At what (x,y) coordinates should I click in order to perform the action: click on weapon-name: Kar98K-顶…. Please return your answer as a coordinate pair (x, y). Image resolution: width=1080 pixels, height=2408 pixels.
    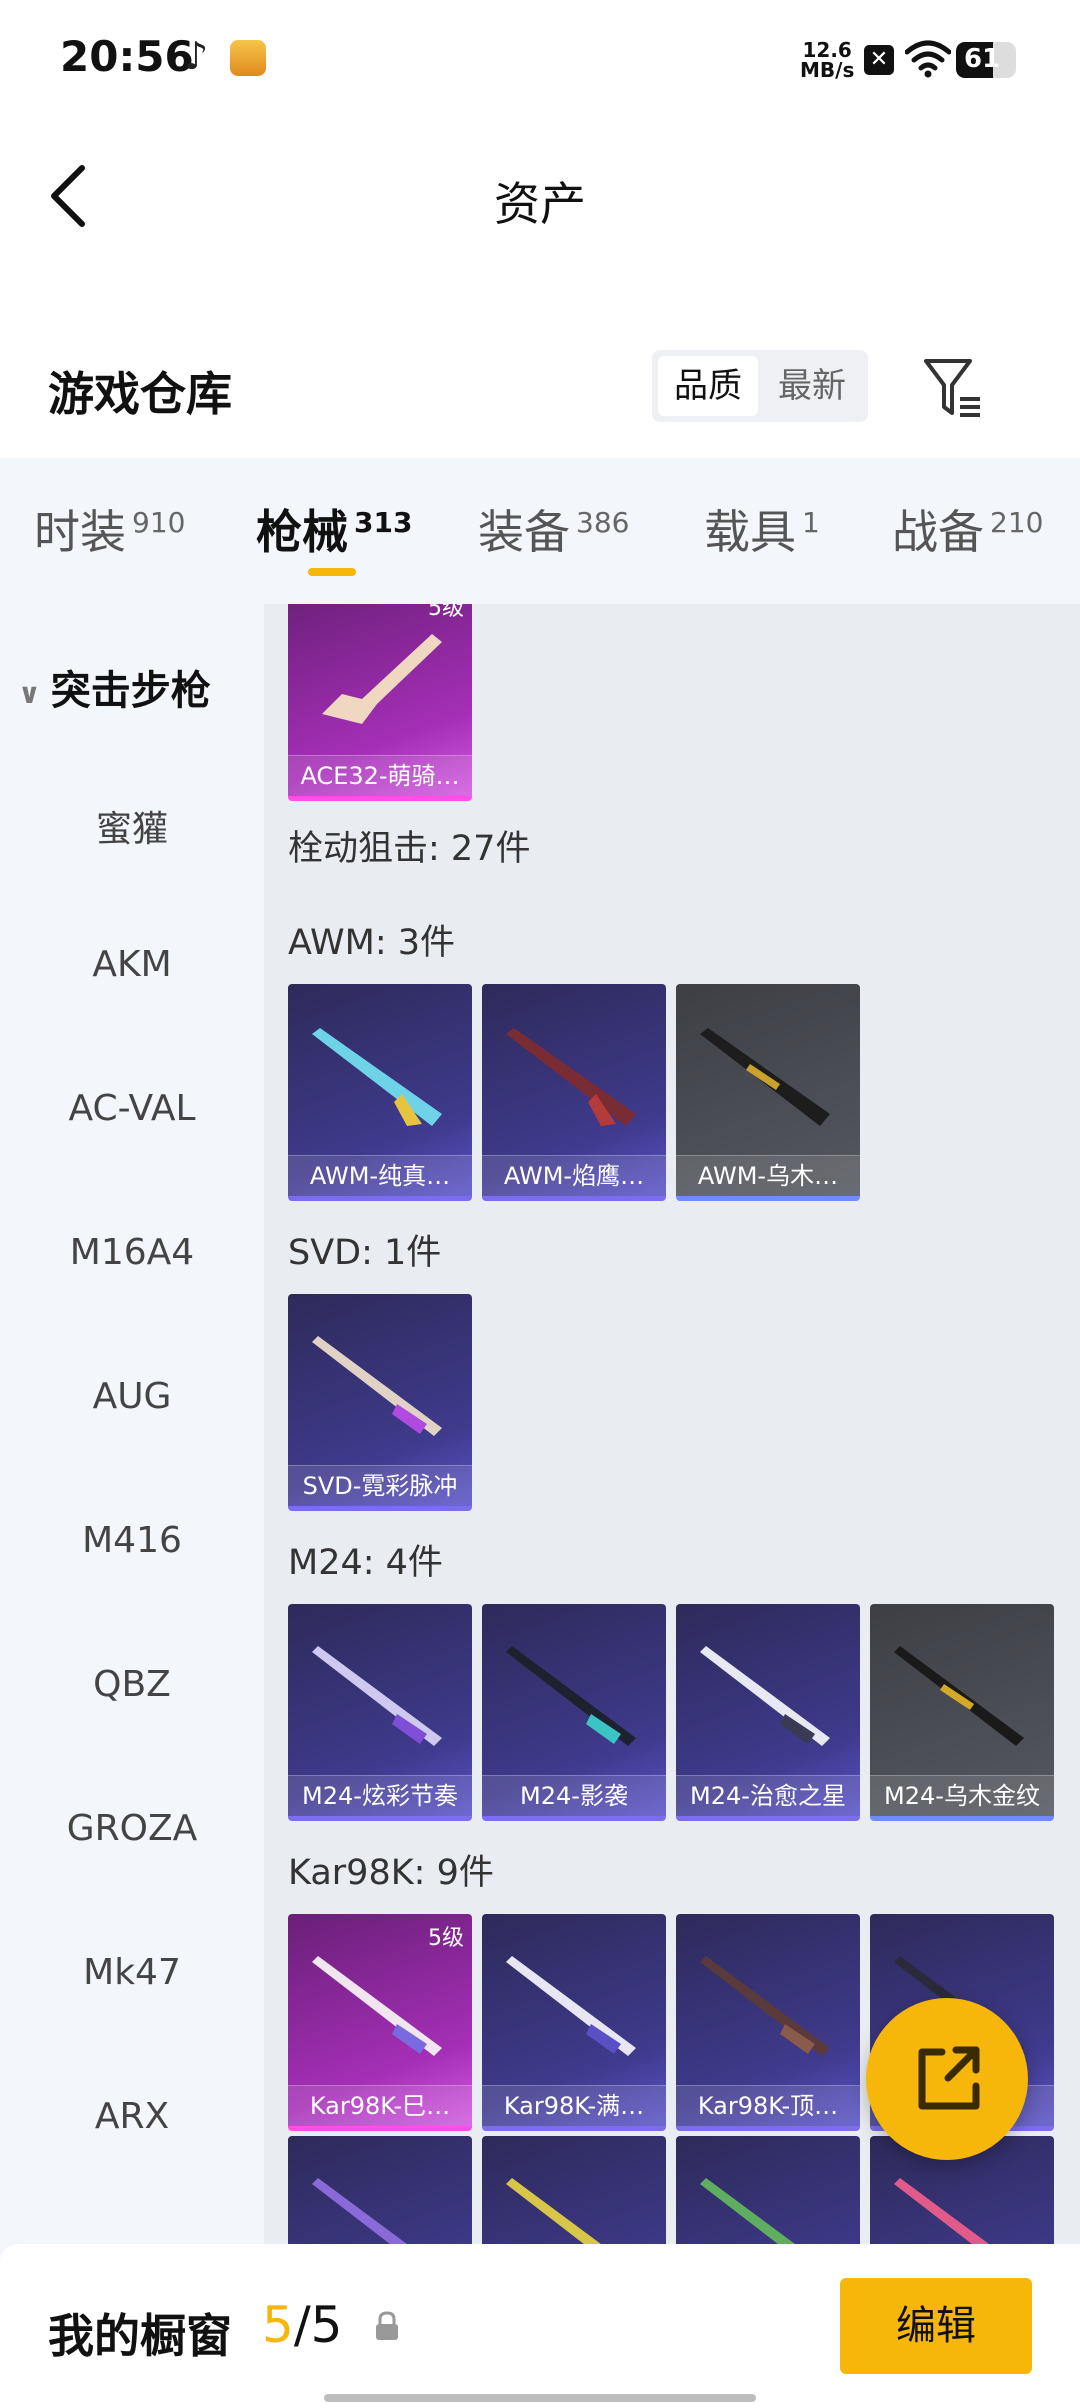
    Looking at the image, I should click on (768, 2105).